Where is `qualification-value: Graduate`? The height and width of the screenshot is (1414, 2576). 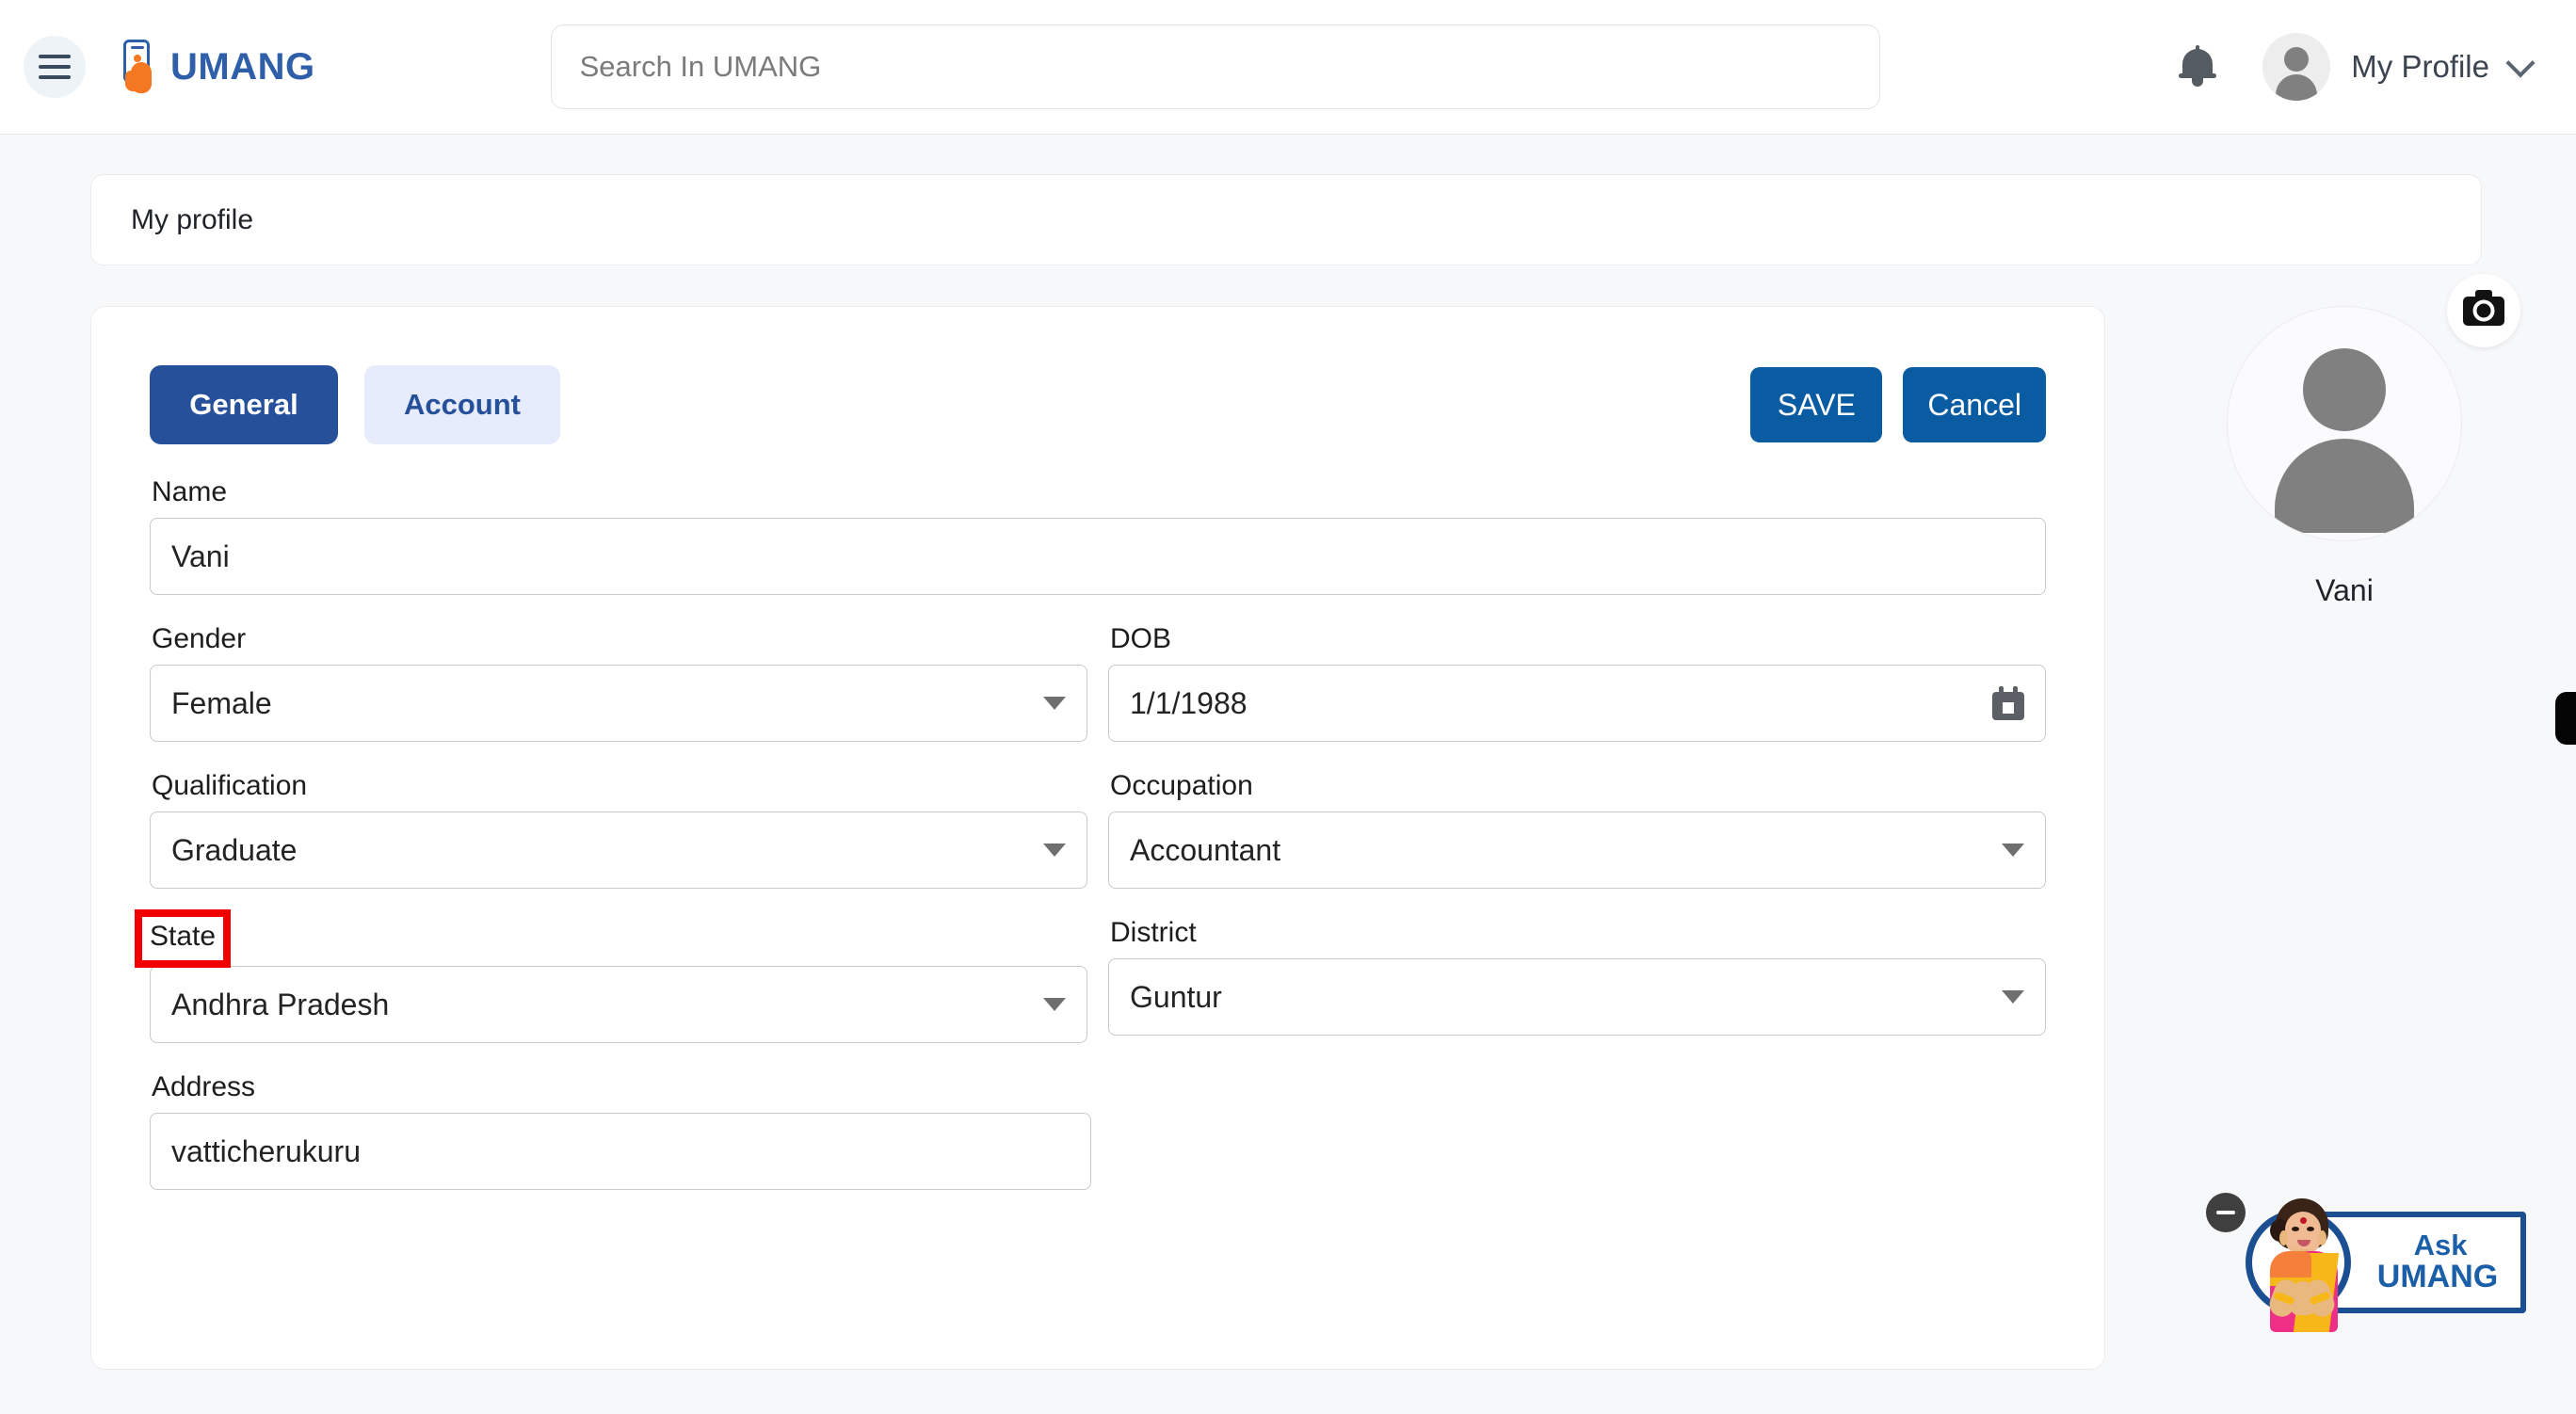 qualification-value: Graduate is located at coordinates (234, 849).